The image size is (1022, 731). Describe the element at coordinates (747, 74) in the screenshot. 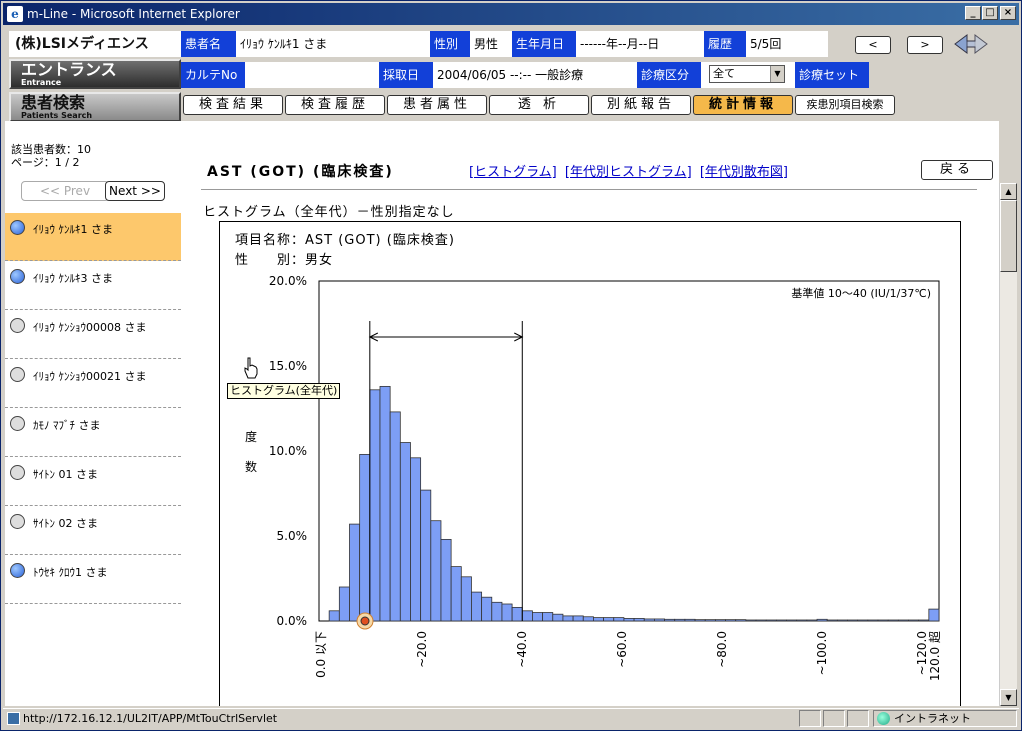

I see `dept-select: 全て ▼` at that location.